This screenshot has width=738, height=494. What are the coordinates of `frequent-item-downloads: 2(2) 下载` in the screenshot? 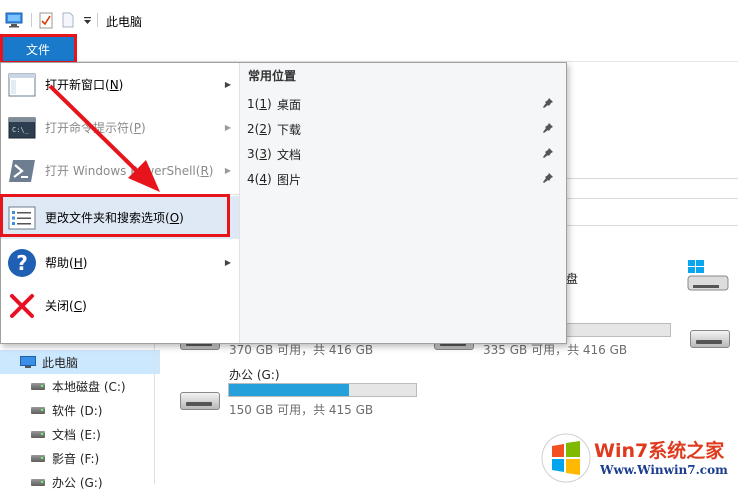 It's located at (404, 129).